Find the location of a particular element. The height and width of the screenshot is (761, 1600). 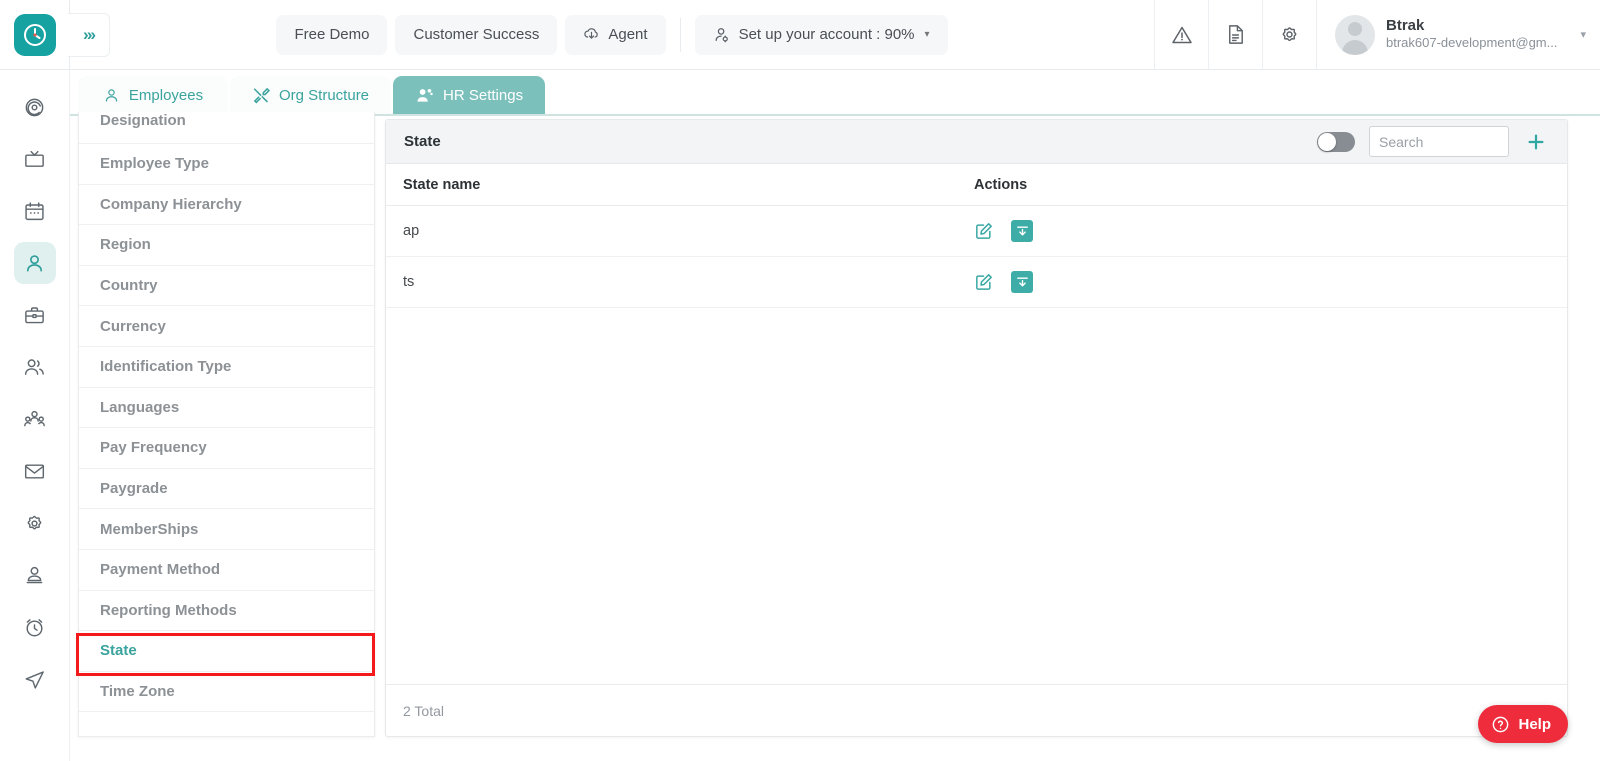

group-icon is located at coordinates (35, 367).